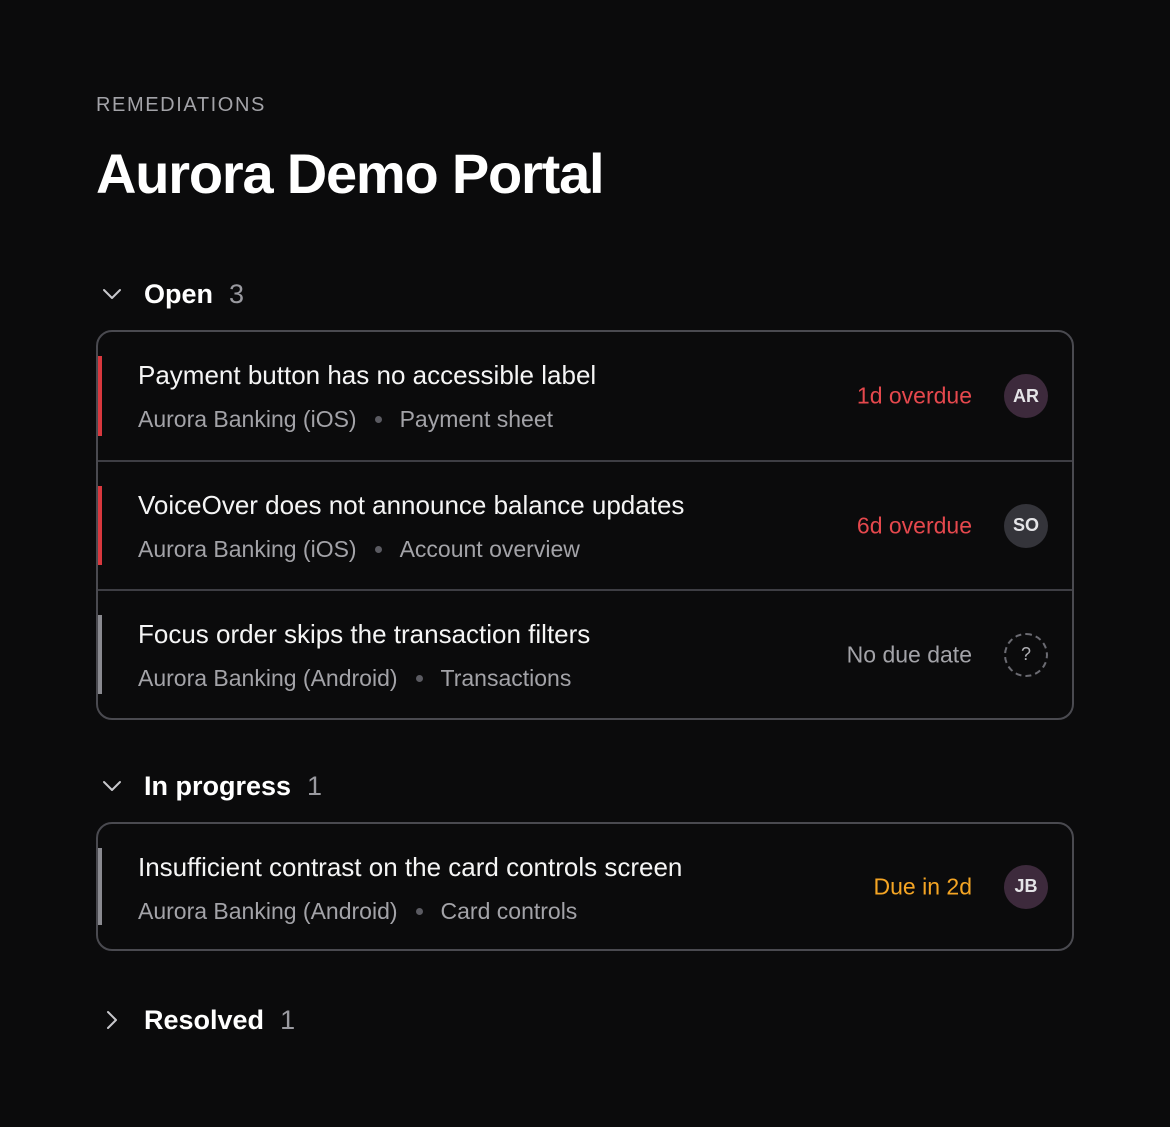 This screenshot has height=1127, width=1170. What do you see at coordinates (1026, 654) in the screenshot?
I see `unassigned-avatar: ?` at bounding box center [1026, 654].